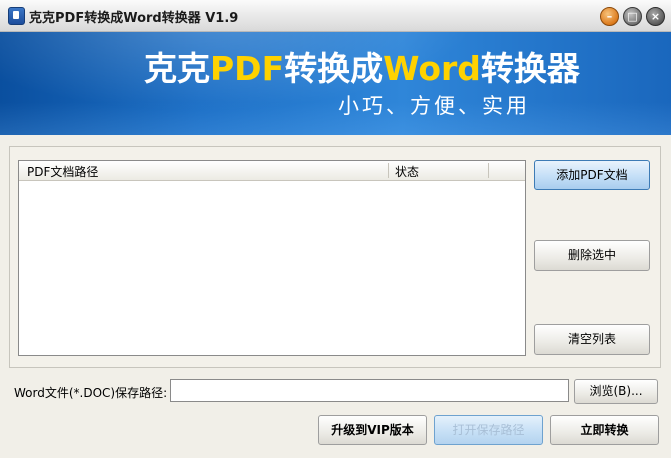 Image resolution: width=671 pixels, height=458 pixels. What do you see at coordinates (334, 68) in the screenshot?
I see `banner-title-part3: 转换成` at bounding box center [334, 68].